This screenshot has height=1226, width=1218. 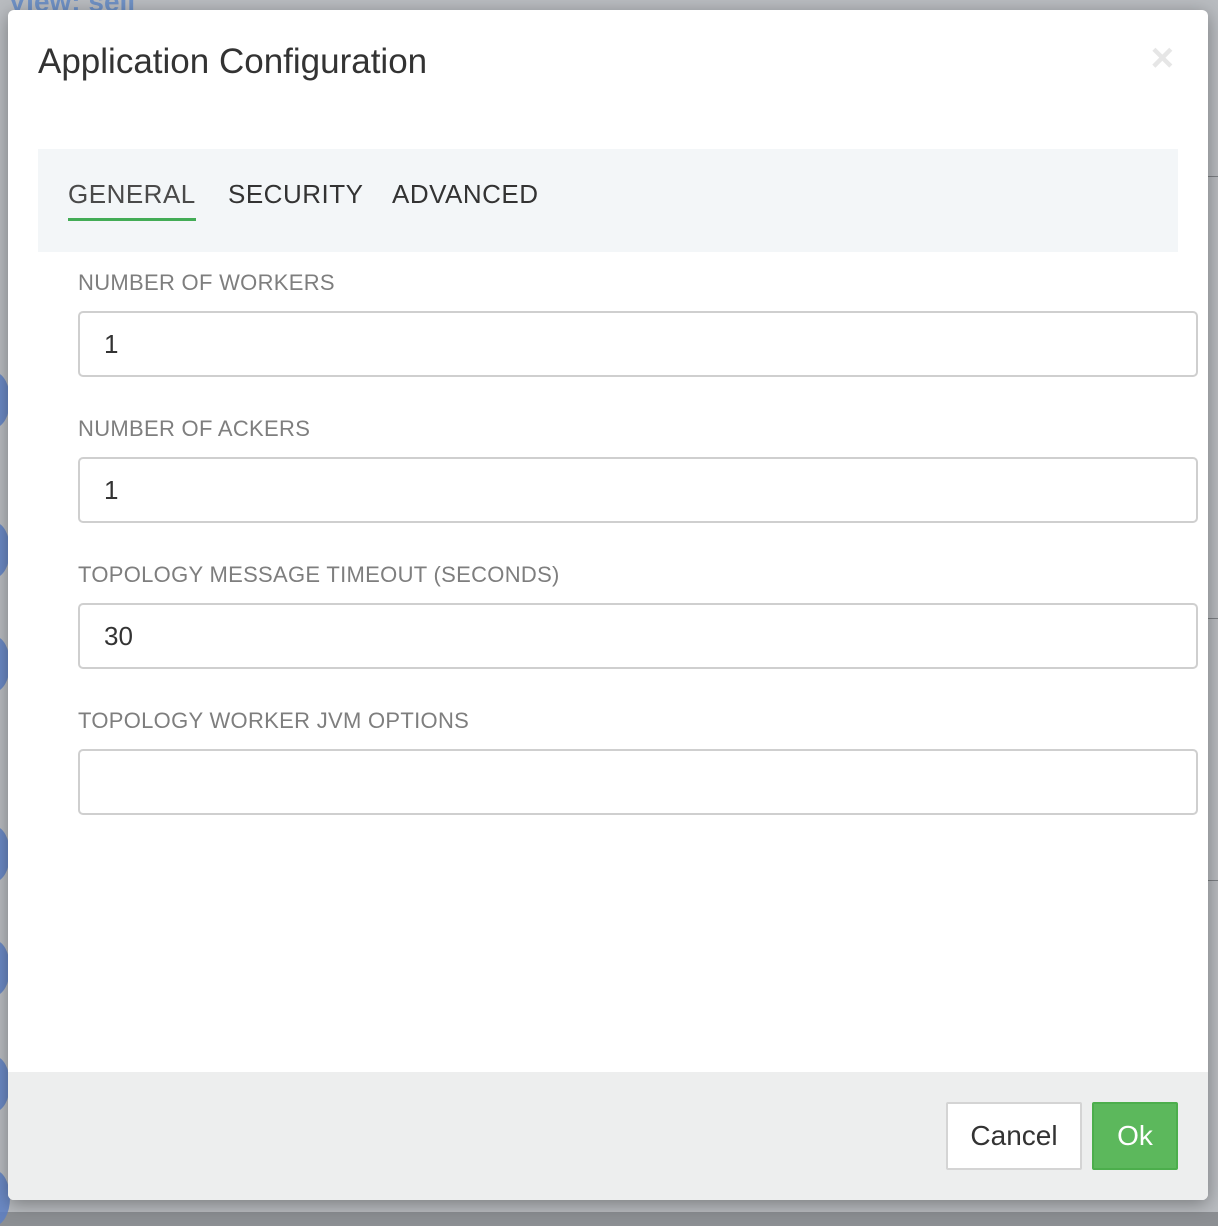 What do you see at coordinates (132, 200) in the screenshot?
I see `tab-general: GENERAL` at bounding box center [132, 200].